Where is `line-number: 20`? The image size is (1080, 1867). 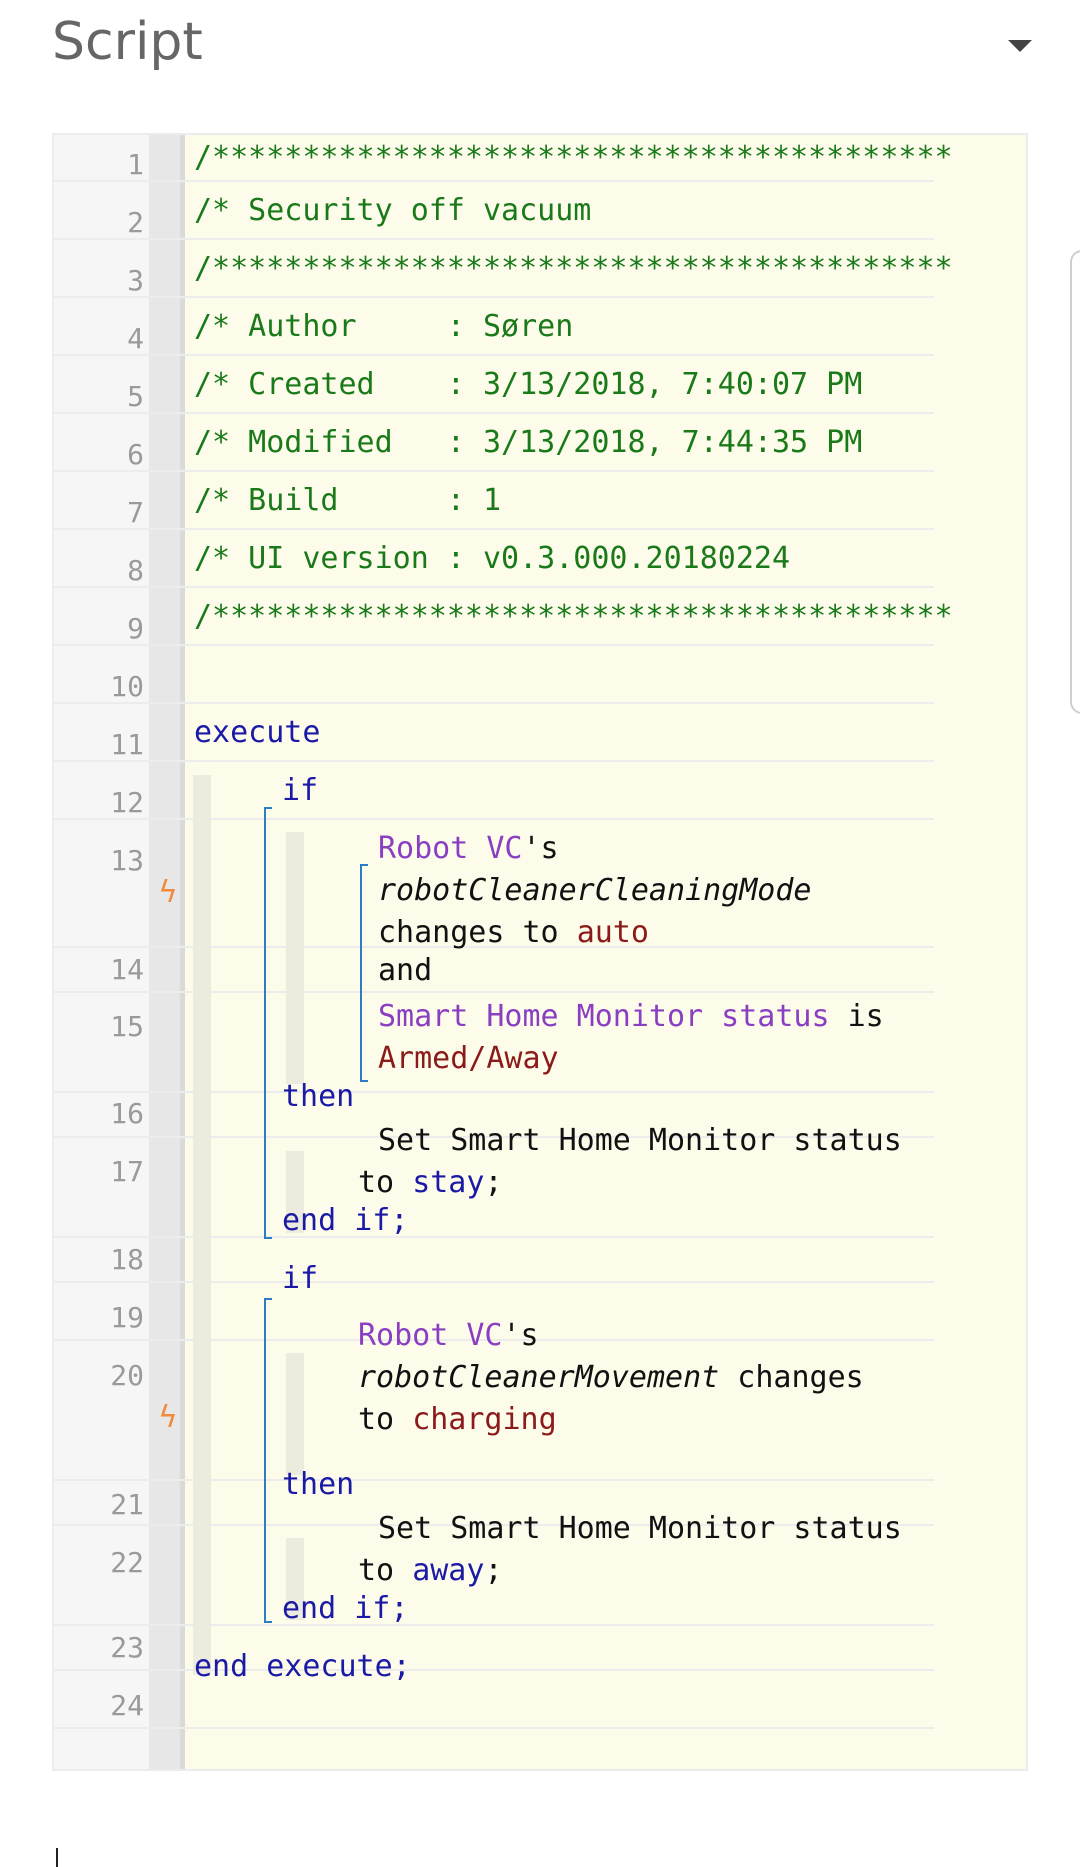 line-number: 20 is located at coordinates (127, 1375).